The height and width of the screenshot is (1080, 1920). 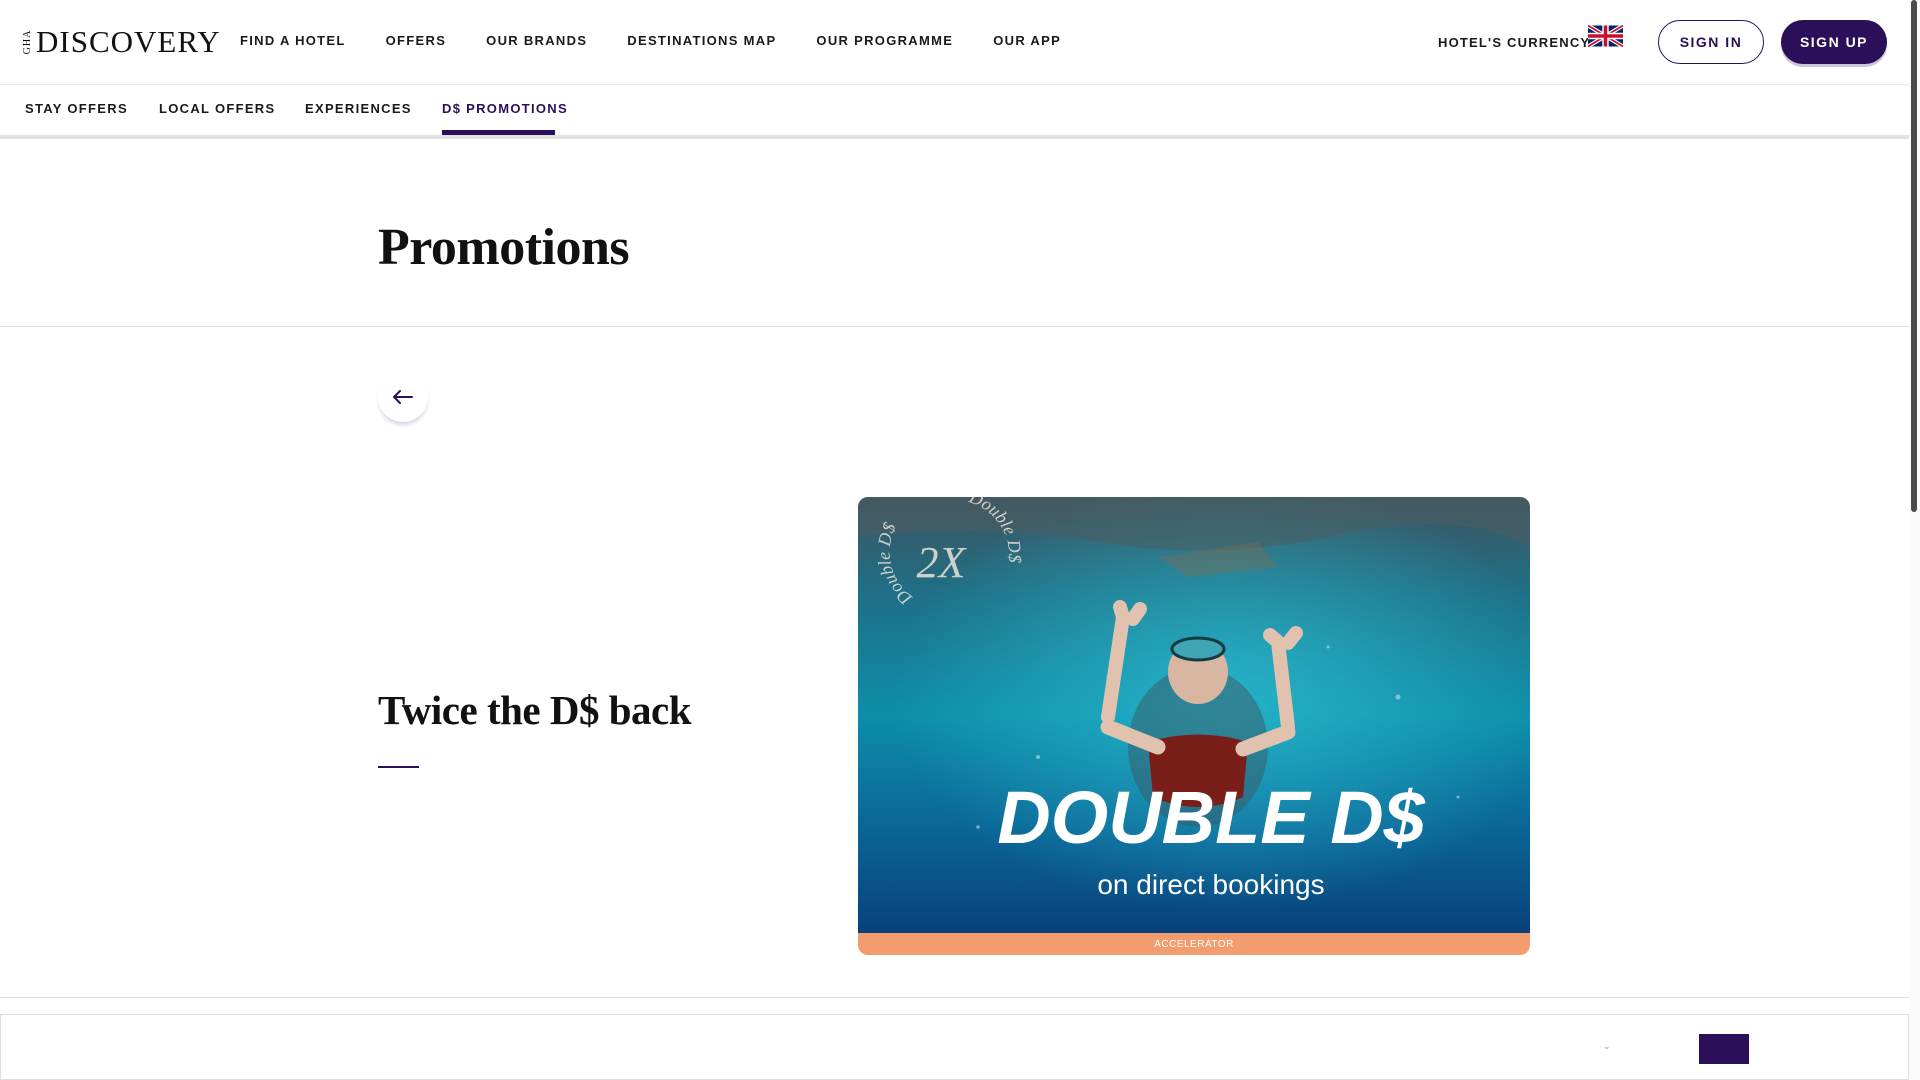 I want to click on logo-gha-text: GHA, so click(x=27, y=42).